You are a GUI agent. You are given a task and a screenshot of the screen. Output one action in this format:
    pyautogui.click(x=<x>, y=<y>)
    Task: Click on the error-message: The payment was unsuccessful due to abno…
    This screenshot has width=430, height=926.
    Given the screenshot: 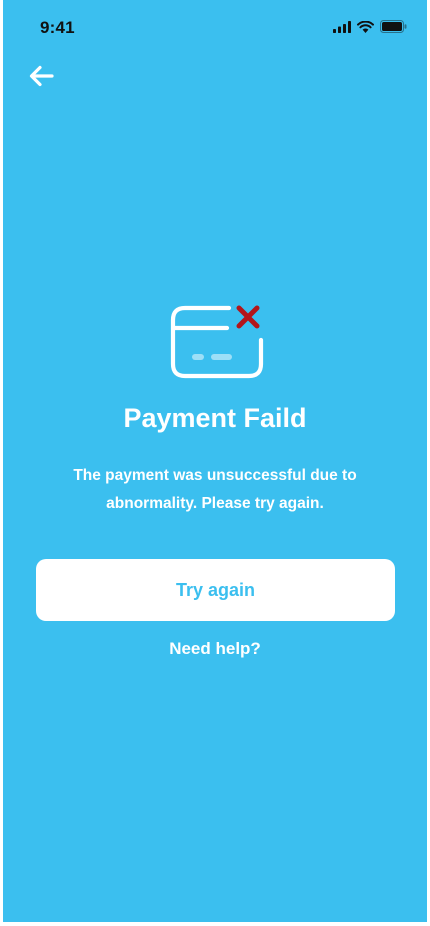 What is the action you would take?
    pyautogui.click(x=215, y=489)
    